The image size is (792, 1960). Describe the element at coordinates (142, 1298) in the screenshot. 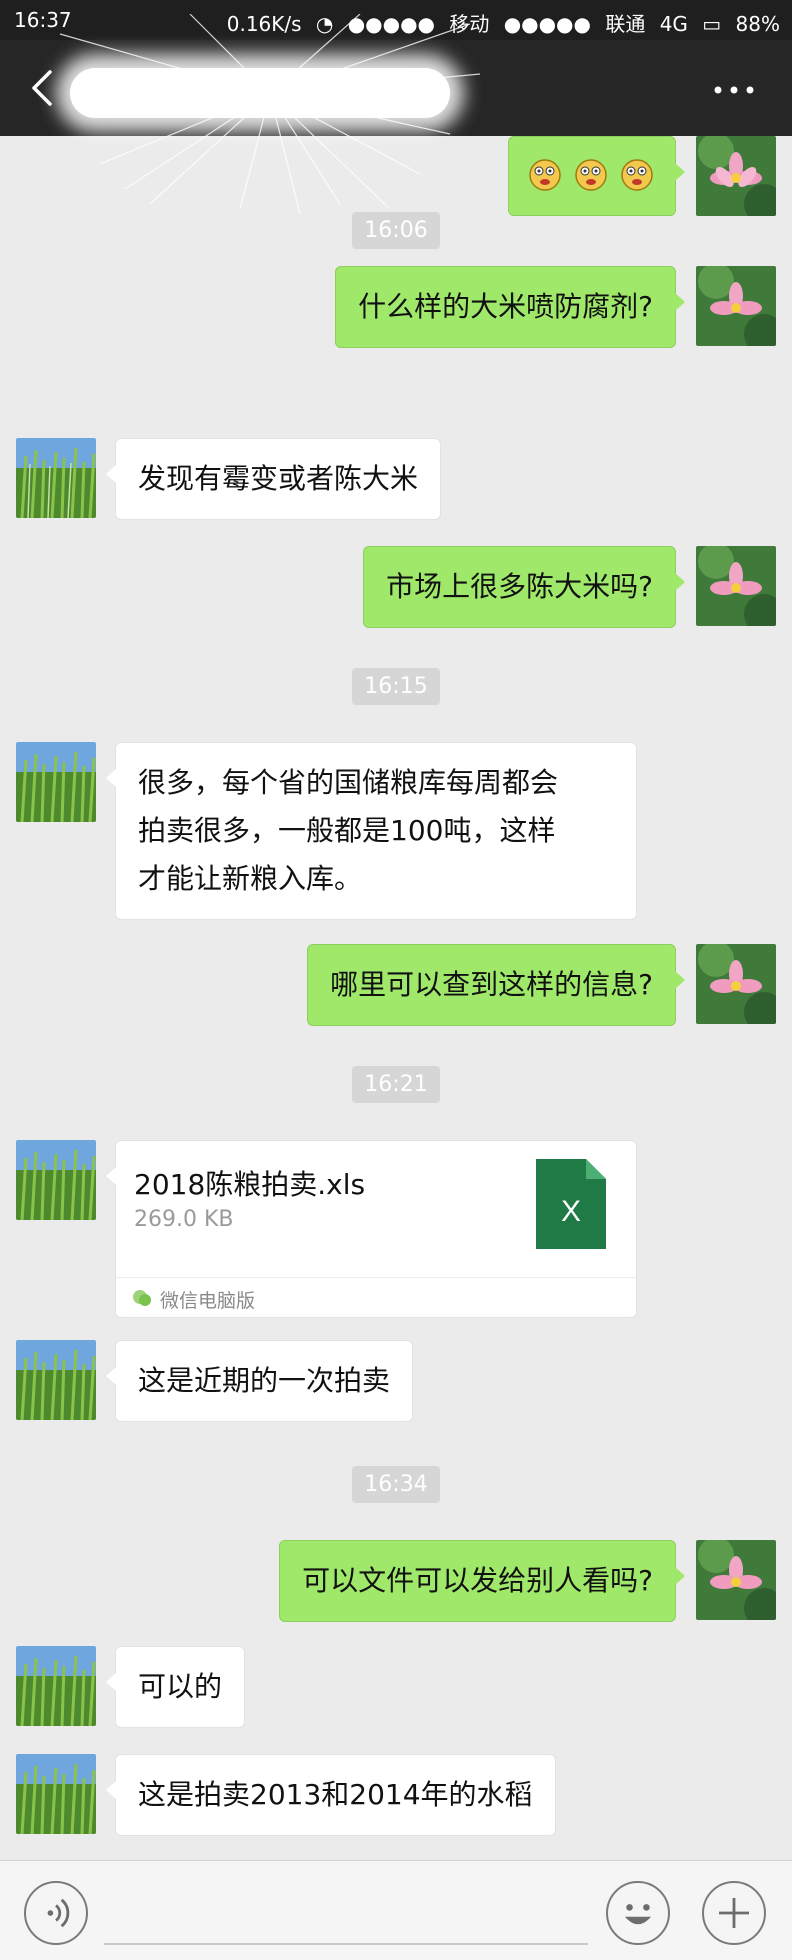

I see `wechat-pc-icon` at that location.